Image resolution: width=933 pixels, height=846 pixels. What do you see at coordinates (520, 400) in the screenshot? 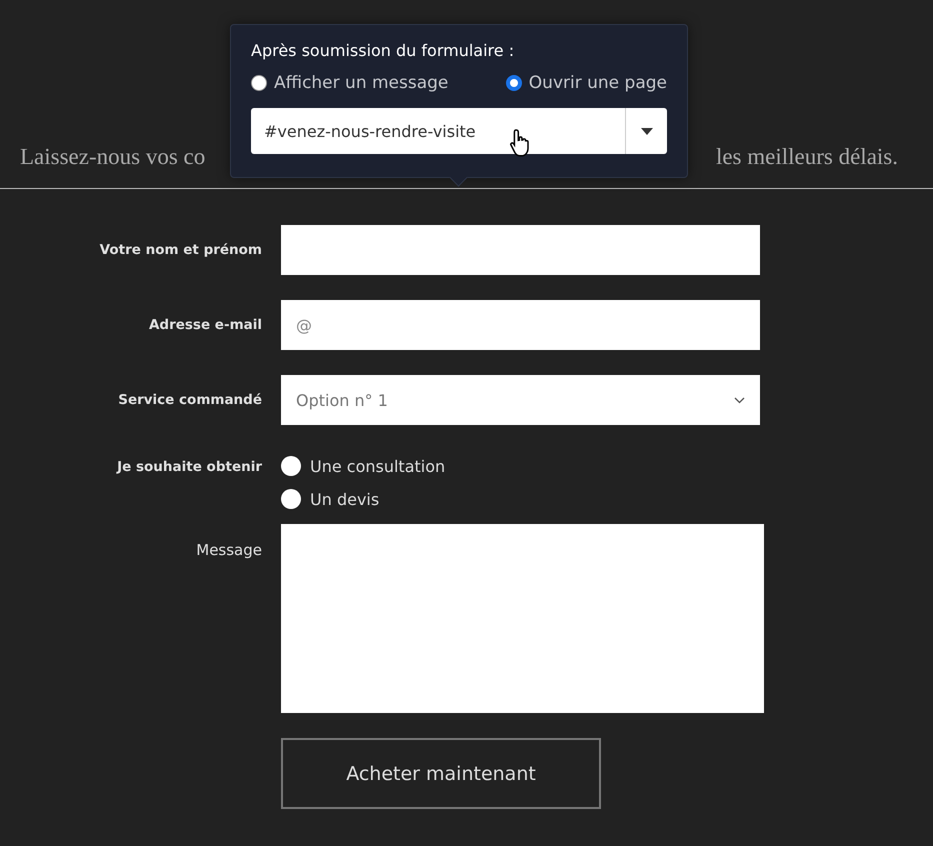
I see `select-field: Option n° 1` at bounding box center [520, 400].